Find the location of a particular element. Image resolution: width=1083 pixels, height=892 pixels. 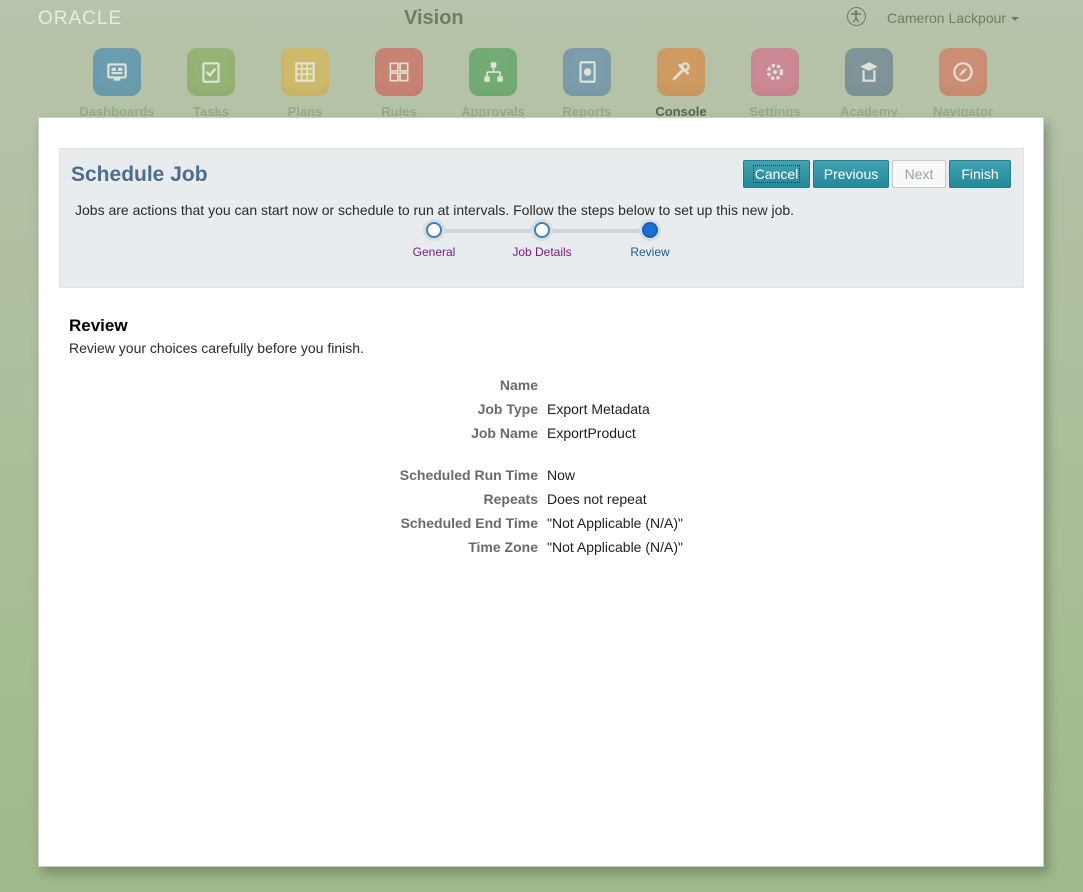

review-value: Does not repeat is located at coordinates (597, 499).